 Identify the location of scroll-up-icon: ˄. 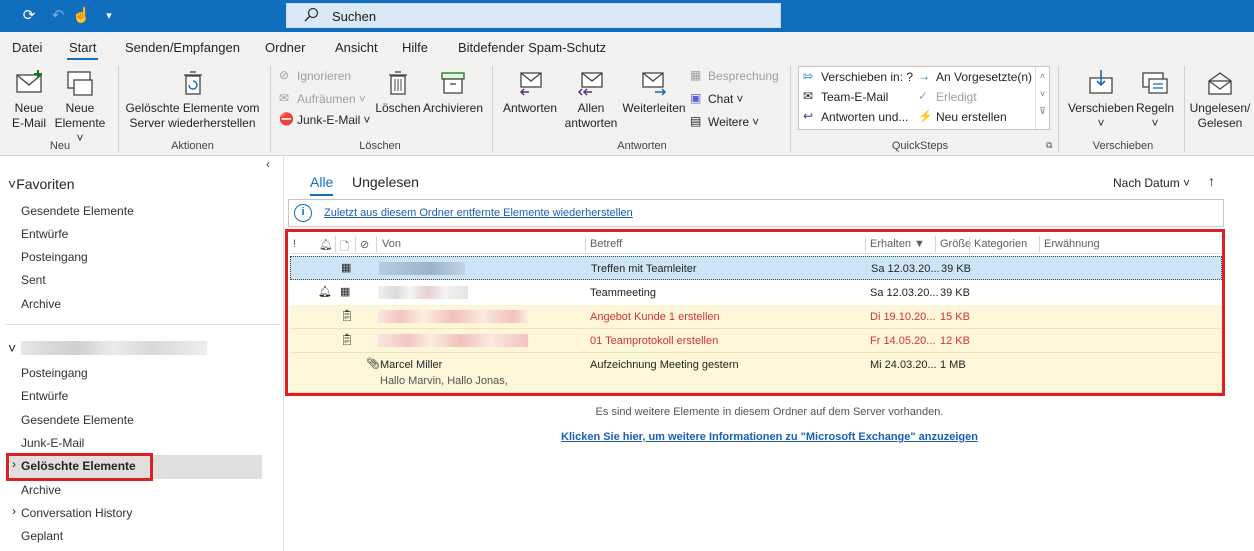
(1042, 76).